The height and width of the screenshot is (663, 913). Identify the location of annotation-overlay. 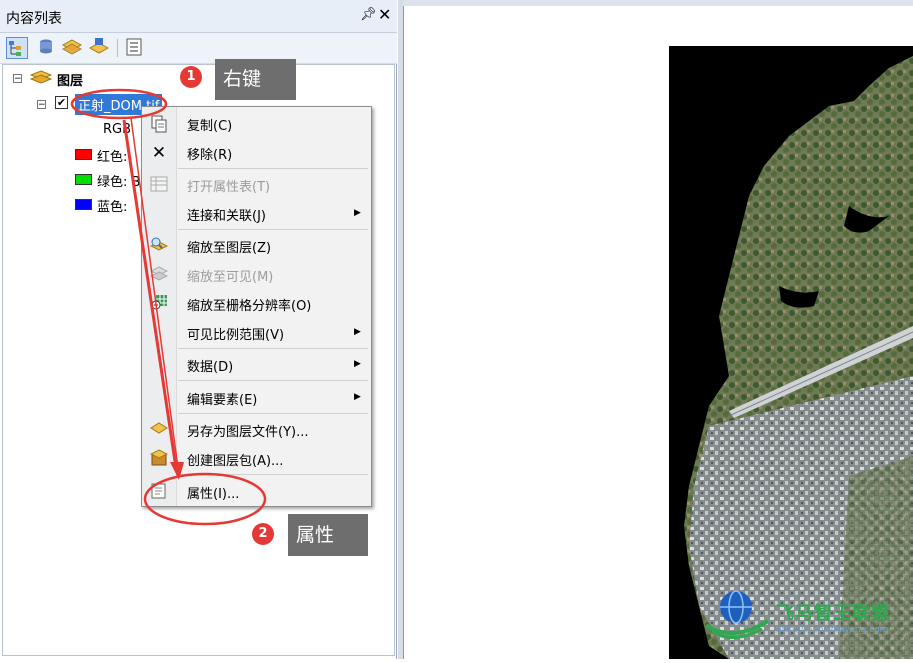
(168, 307).